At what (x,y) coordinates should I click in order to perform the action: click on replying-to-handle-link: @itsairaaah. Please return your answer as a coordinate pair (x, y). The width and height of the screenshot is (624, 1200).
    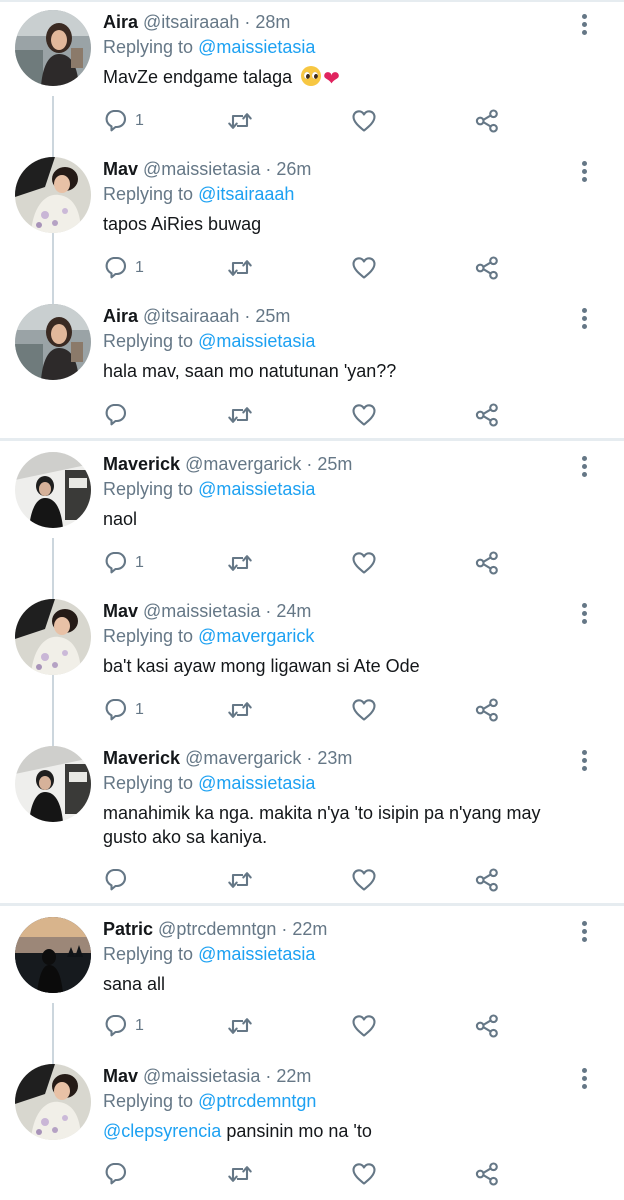
    Looking at the image, I should click on (246, 194).